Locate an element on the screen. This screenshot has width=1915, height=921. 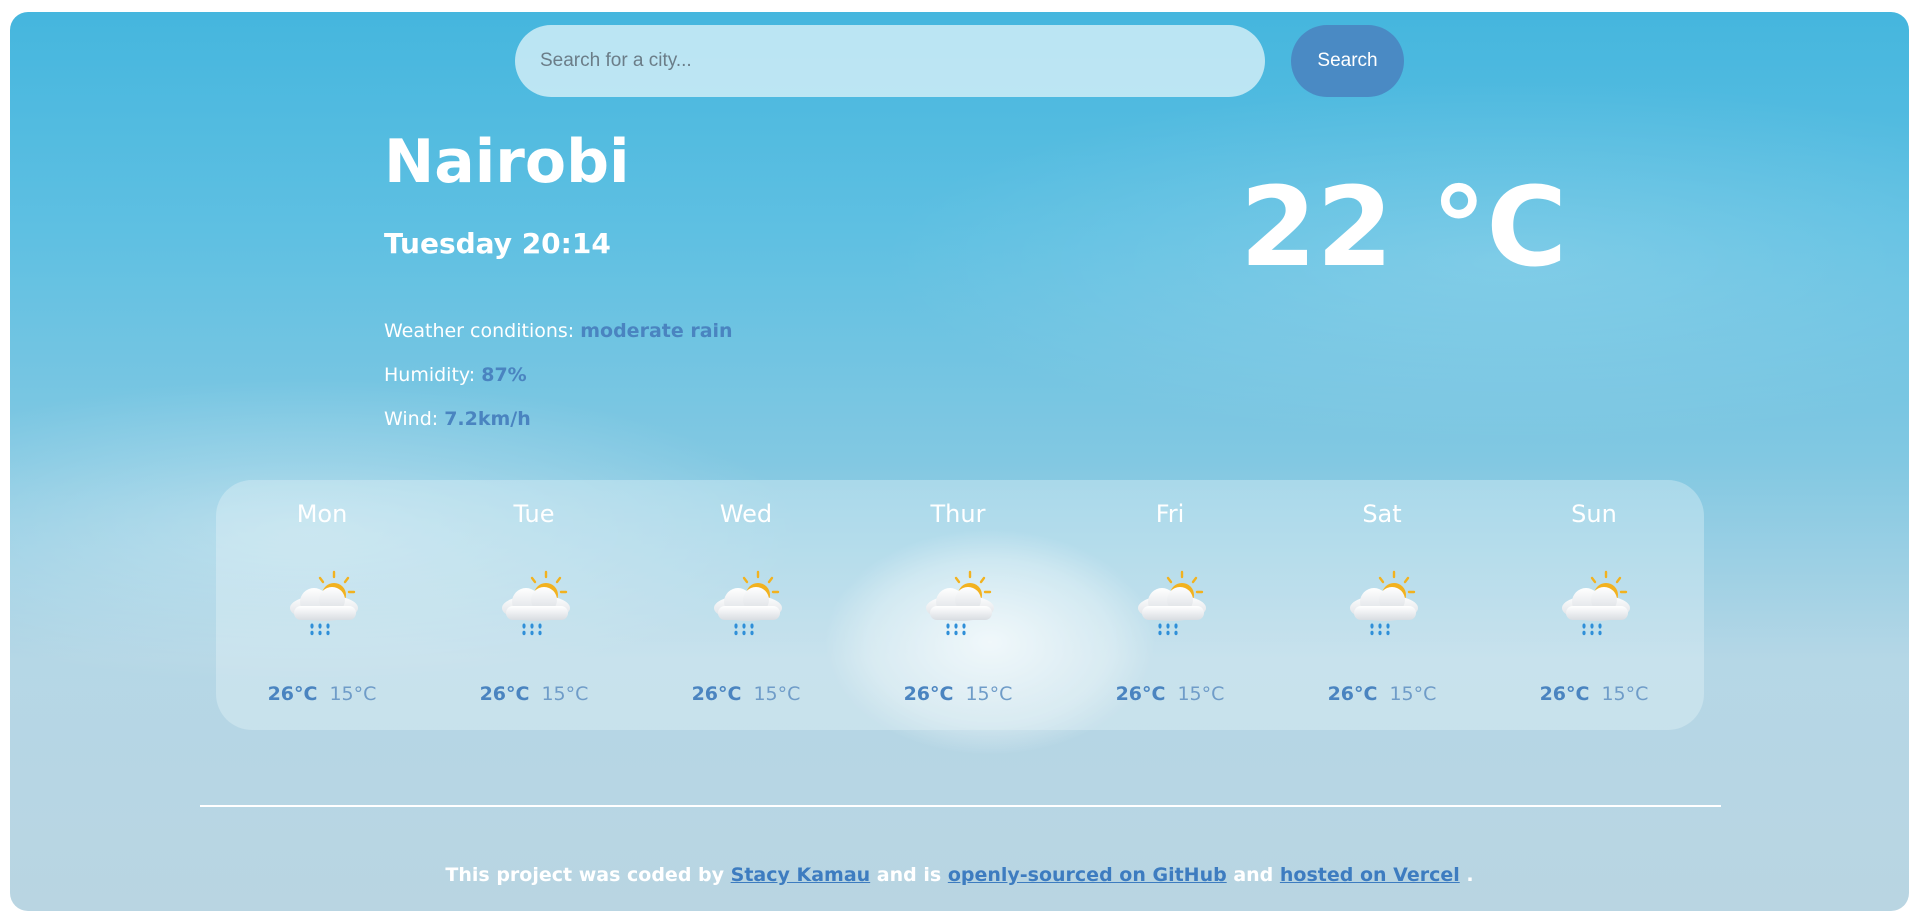
forecast-day: Thur 26°C 15°C is located at coordinates (958, 605).